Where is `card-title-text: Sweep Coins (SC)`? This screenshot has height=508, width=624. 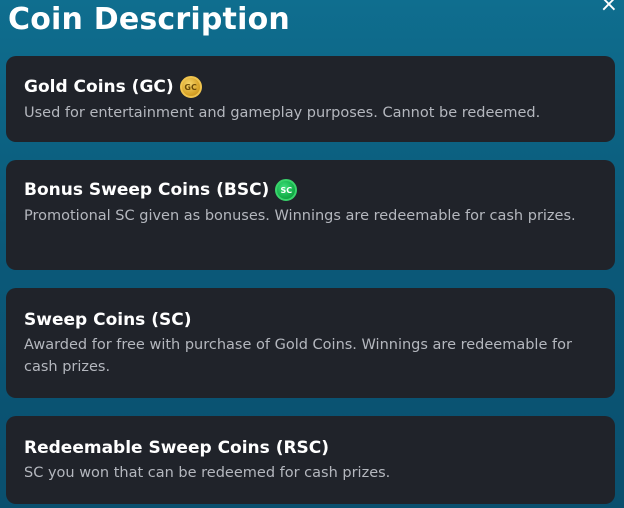 card-title-text: Sweep Coins (SC) is located at coordinates (108, 320).